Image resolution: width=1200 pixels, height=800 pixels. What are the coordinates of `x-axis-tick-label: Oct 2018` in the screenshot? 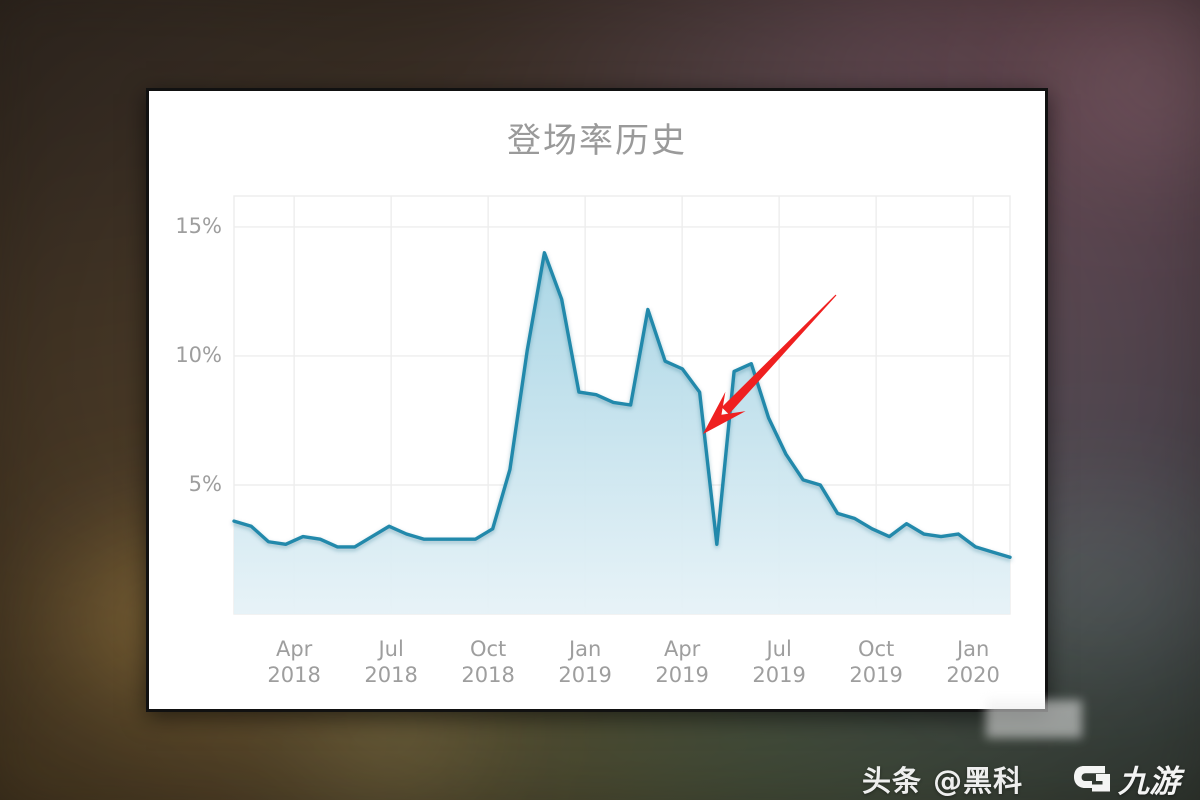 It's located at (488, 662).